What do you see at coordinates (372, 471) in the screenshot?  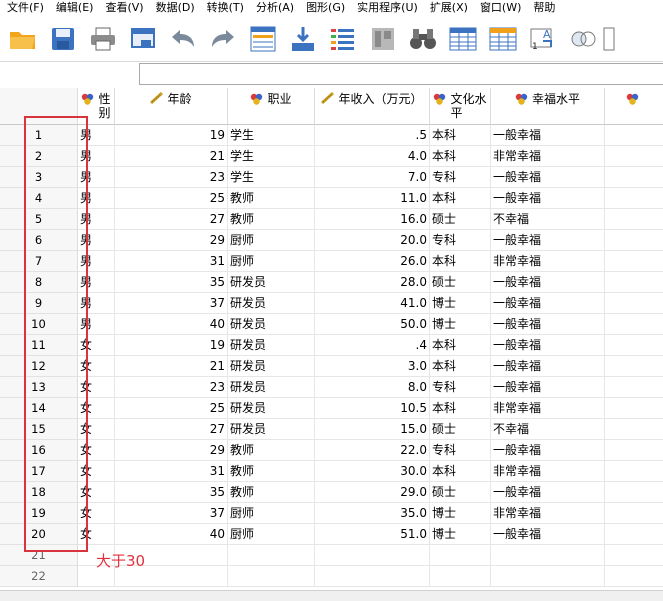 I see `table-cell: 30.0` at bounding box center [372, 471].